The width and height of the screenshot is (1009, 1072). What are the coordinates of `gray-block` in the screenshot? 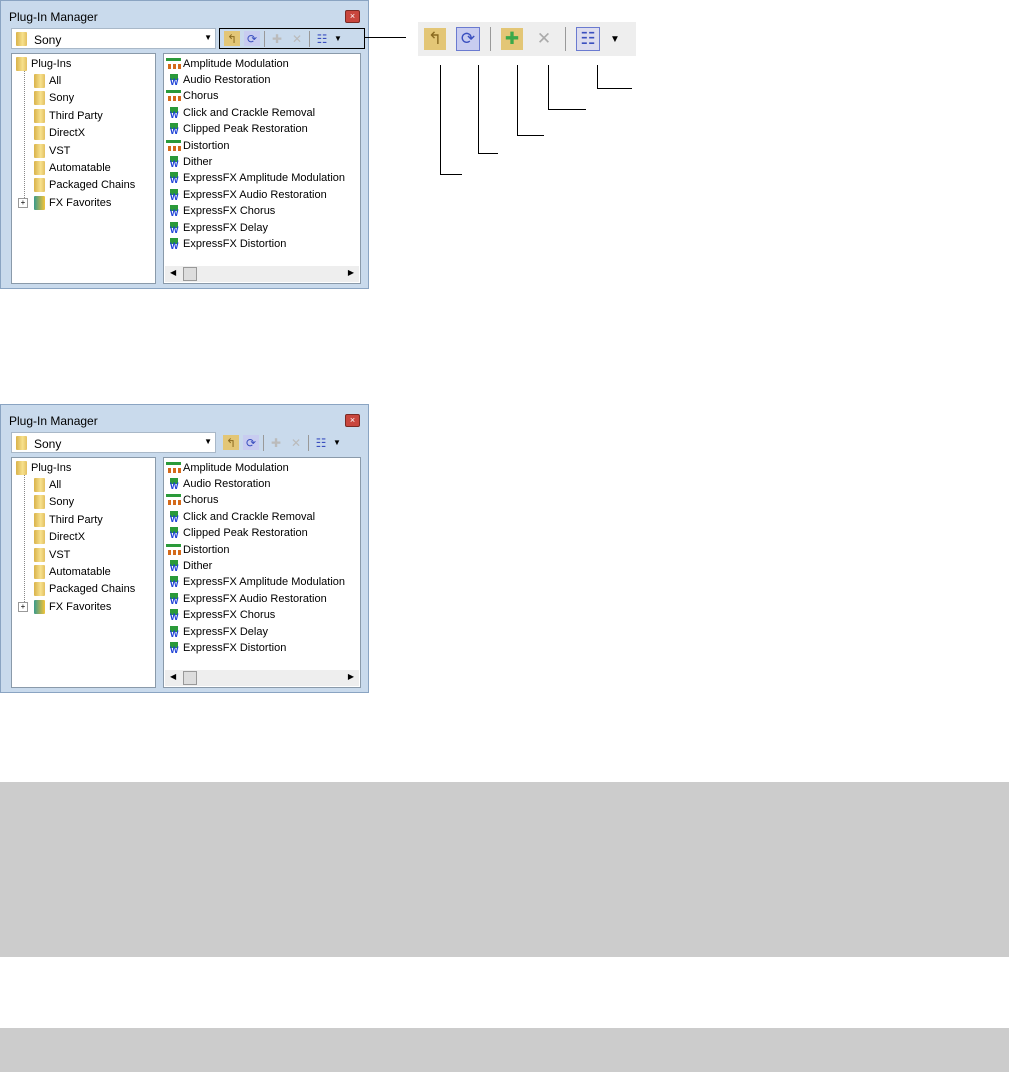 It's located at (504, 1050).